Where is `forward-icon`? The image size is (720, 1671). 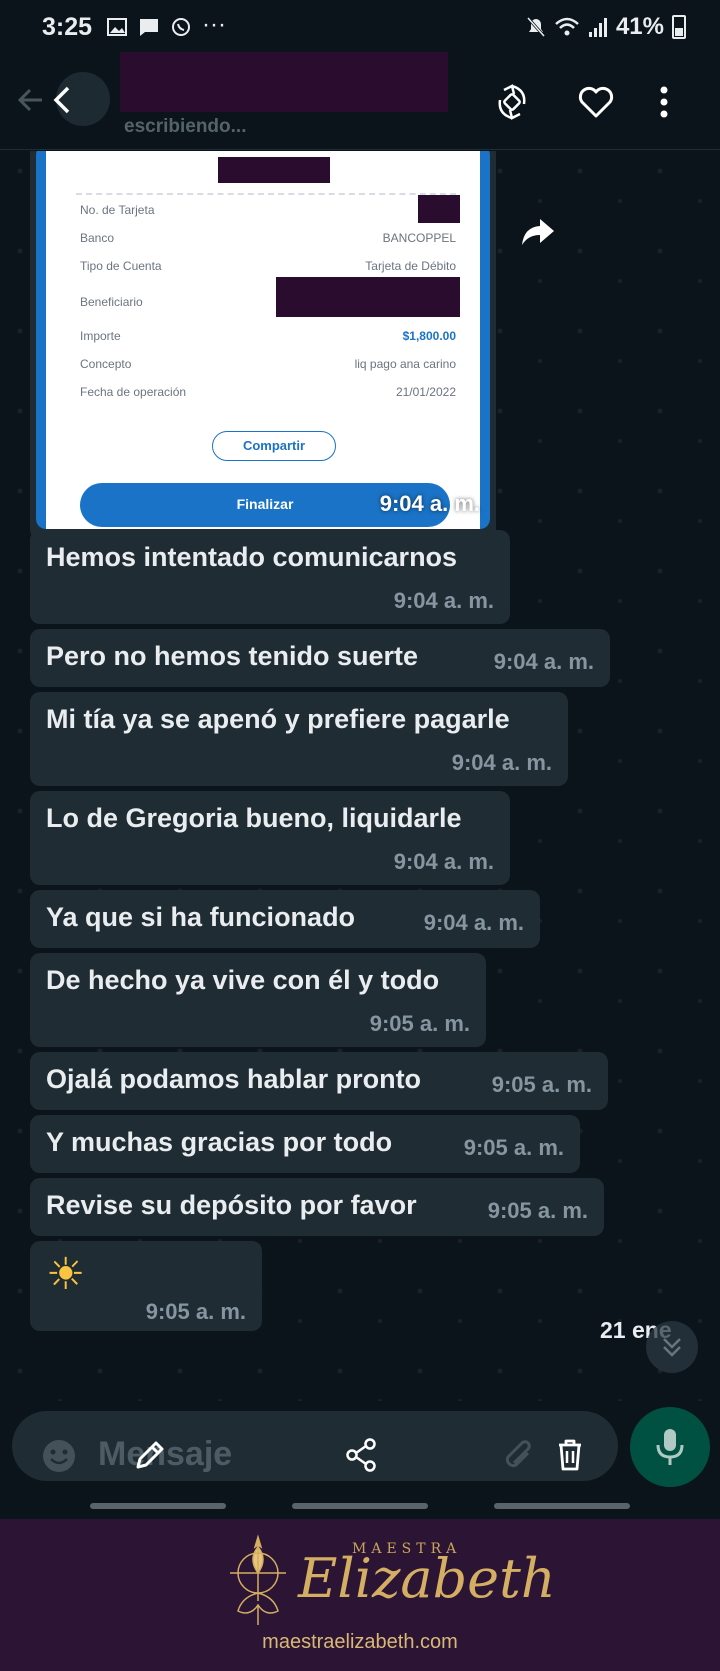 forward-icon is located at coordinates (538, 231).